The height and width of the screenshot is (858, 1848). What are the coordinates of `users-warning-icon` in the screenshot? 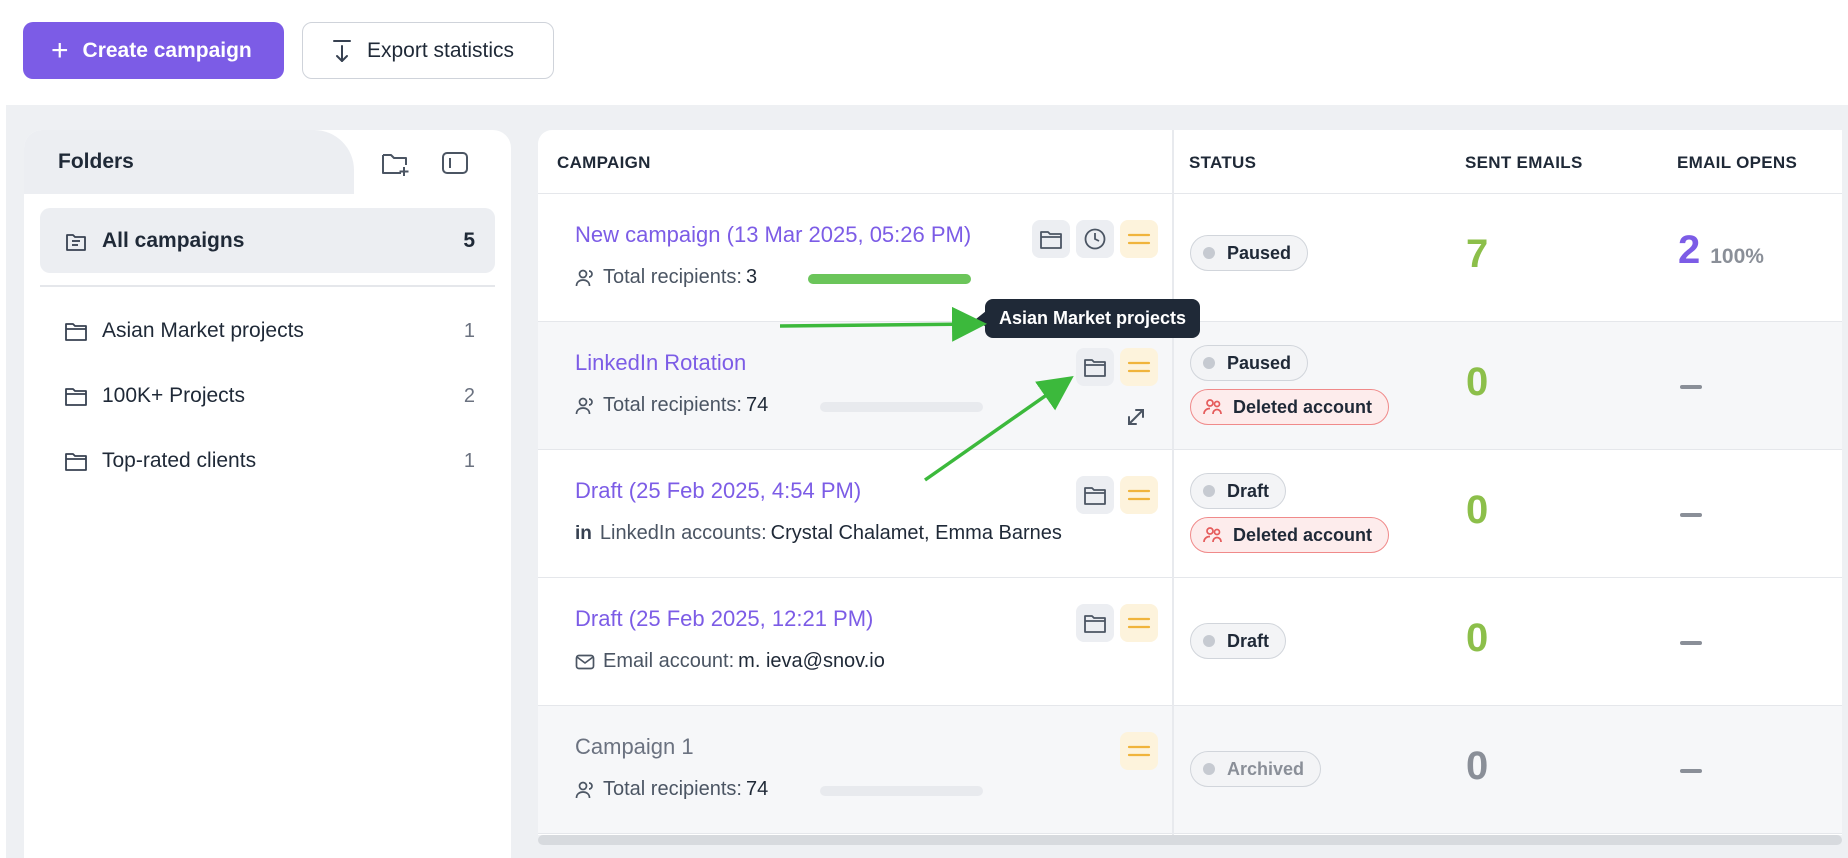 It's located at (1212, 535).